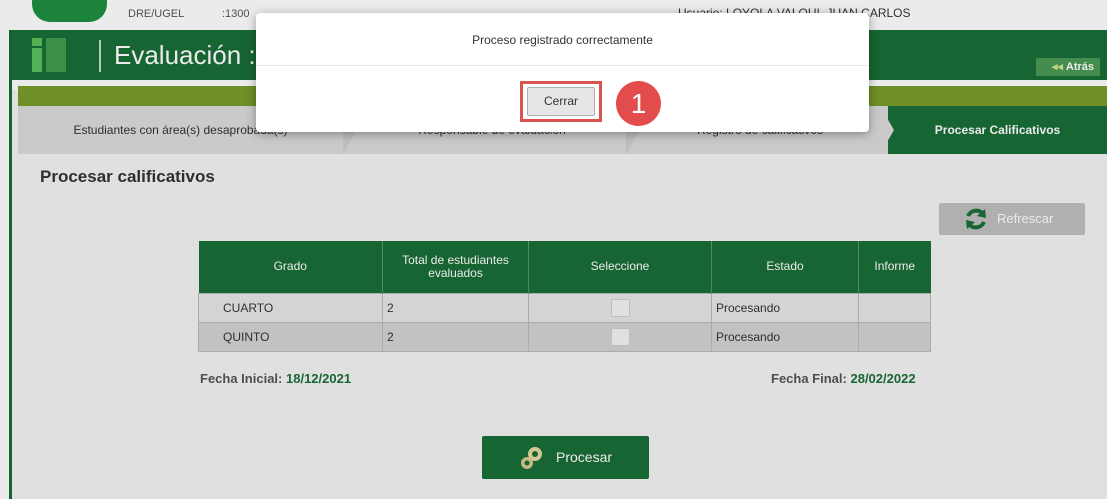 The image size is (1107, 499). I want to click on cerrar-button: Cerrar, so click(561, 101).